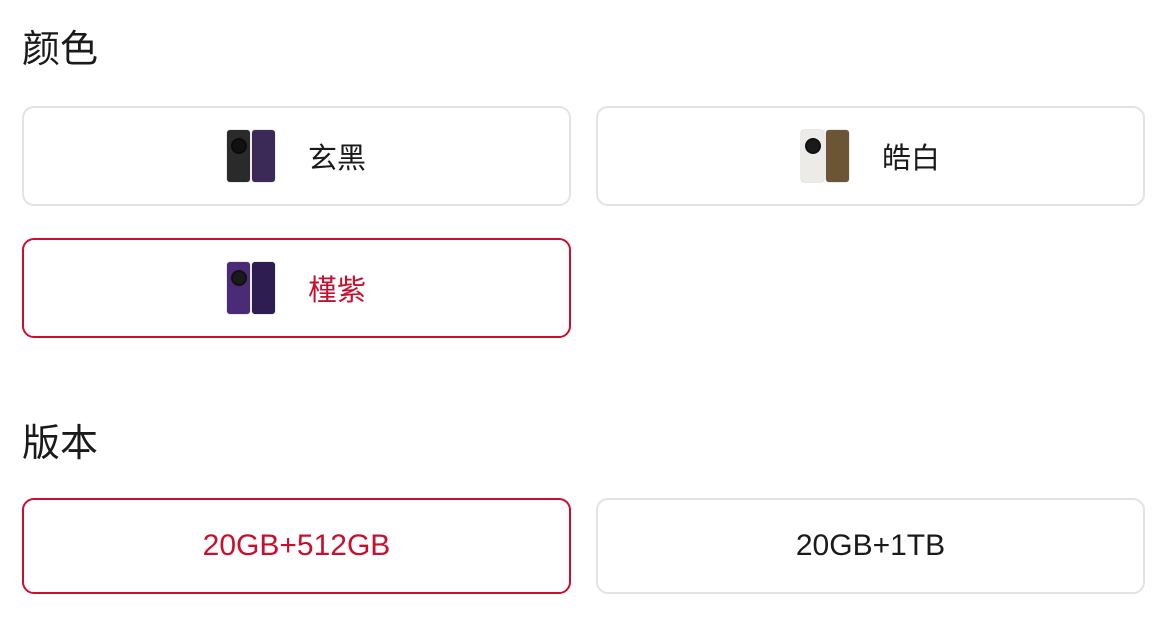 The width and height of the screenshot is (1166, 636). I want to click on color-option-purple: 槿紫, so click(296, 288).